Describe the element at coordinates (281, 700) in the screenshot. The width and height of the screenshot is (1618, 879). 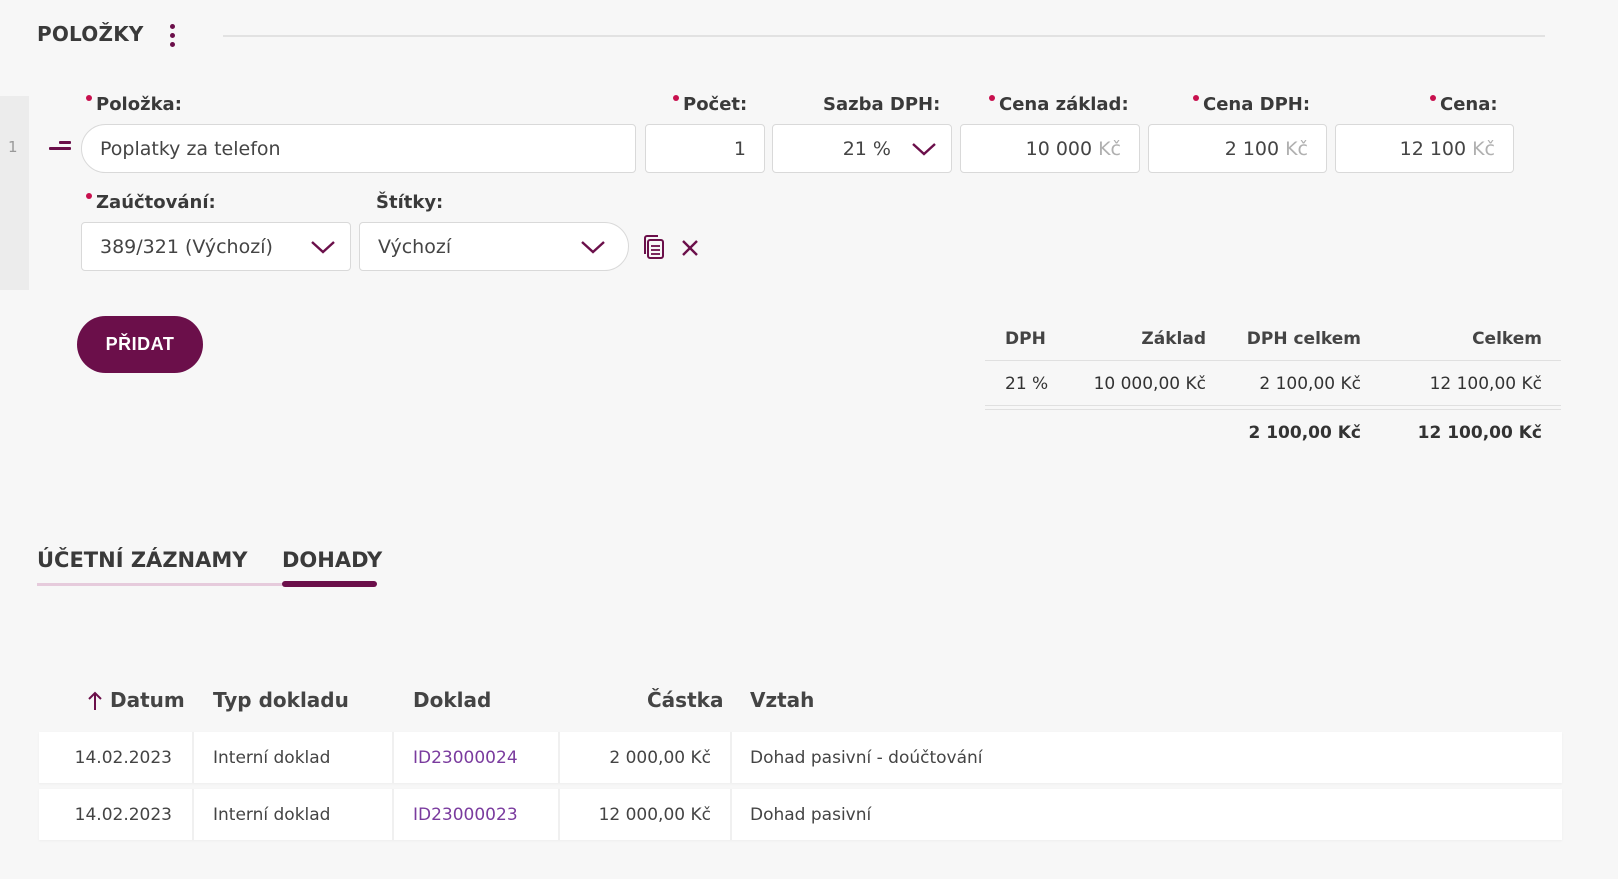
I see `column-header-doc-type: Typ dokladu` at that location.